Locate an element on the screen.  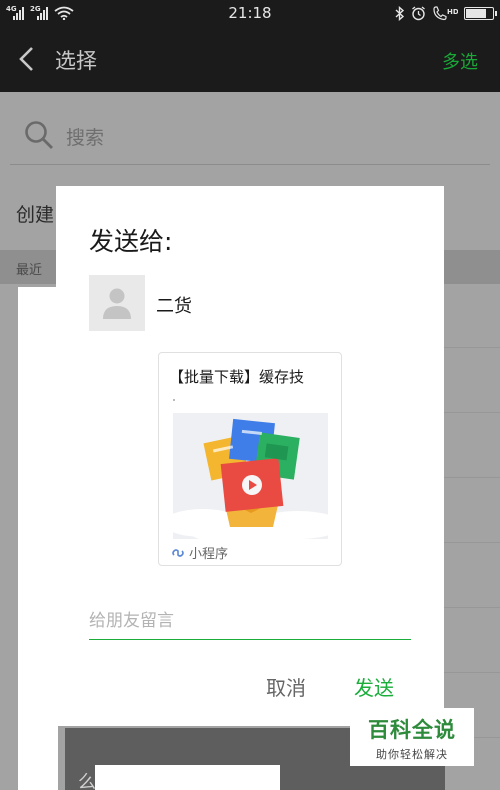
search-icon is located at coordinates (39, 135).